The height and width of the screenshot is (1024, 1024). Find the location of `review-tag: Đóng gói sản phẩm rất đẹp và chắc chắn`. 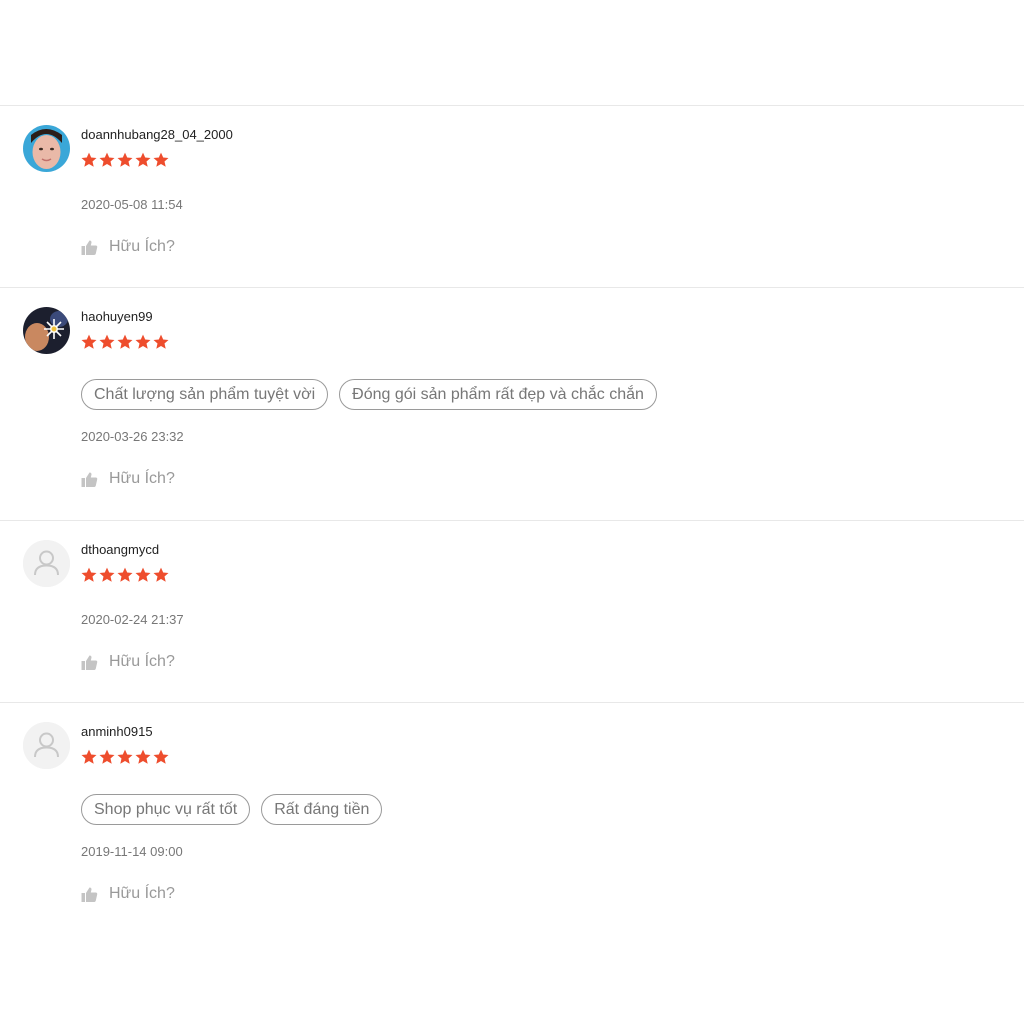

review-tag: Đóng gói sản phẩm rất đẹp và chắc chắn is located at coordinates (498, 394).